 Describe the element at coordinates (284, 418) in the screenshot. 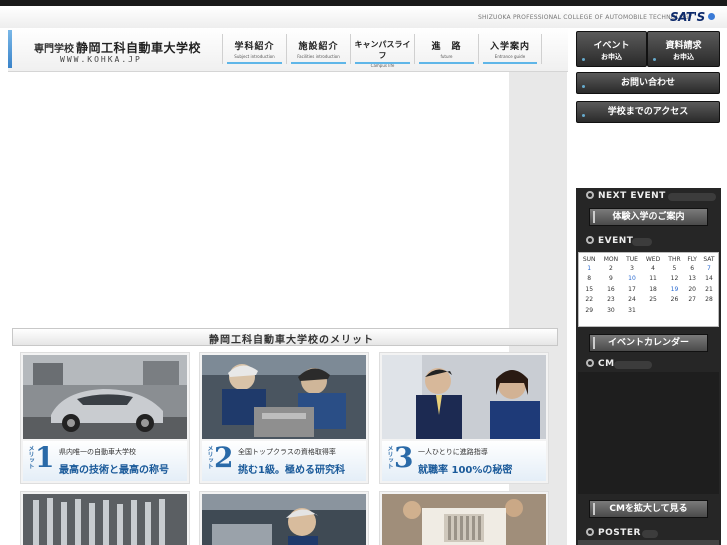

I see `merit-card-2: メリット 2 全国トップクラスの資格取得率 挑む1級。極める研究科` at that location.